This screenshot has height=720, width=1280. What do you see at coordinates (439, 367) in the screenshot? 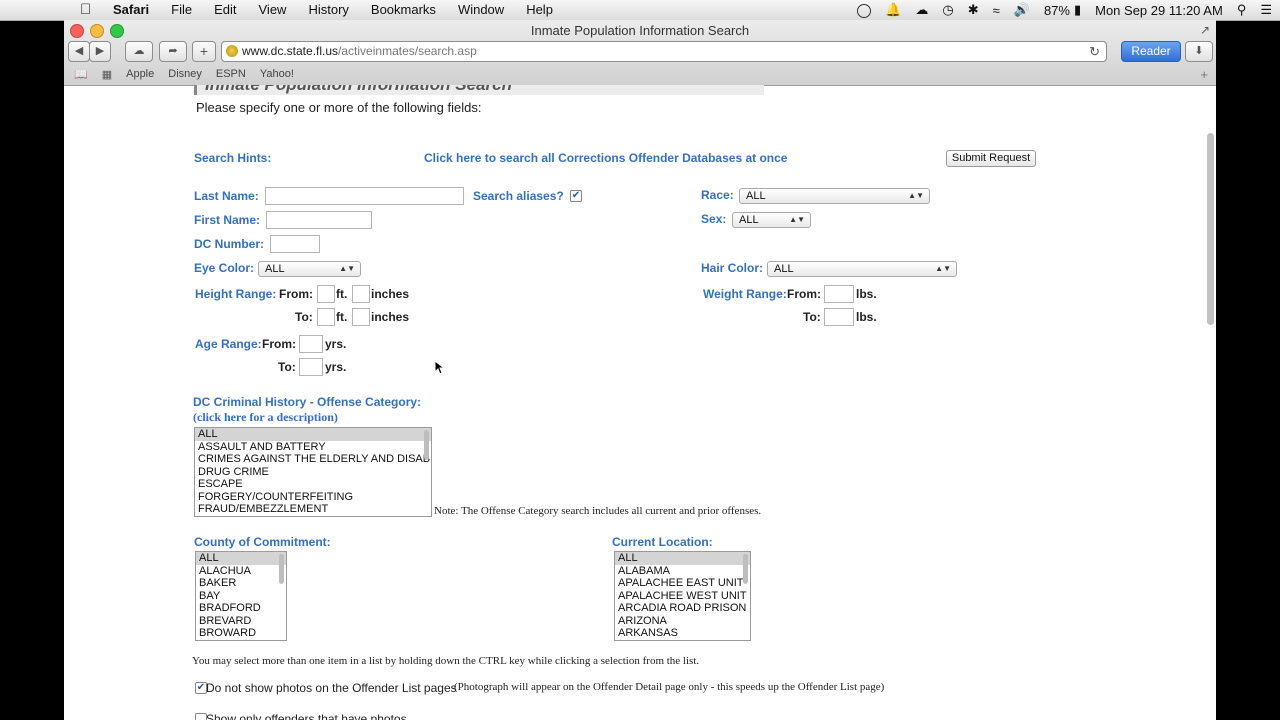
I see `mouse-cursor-icon` at bounding box center [439, 367].